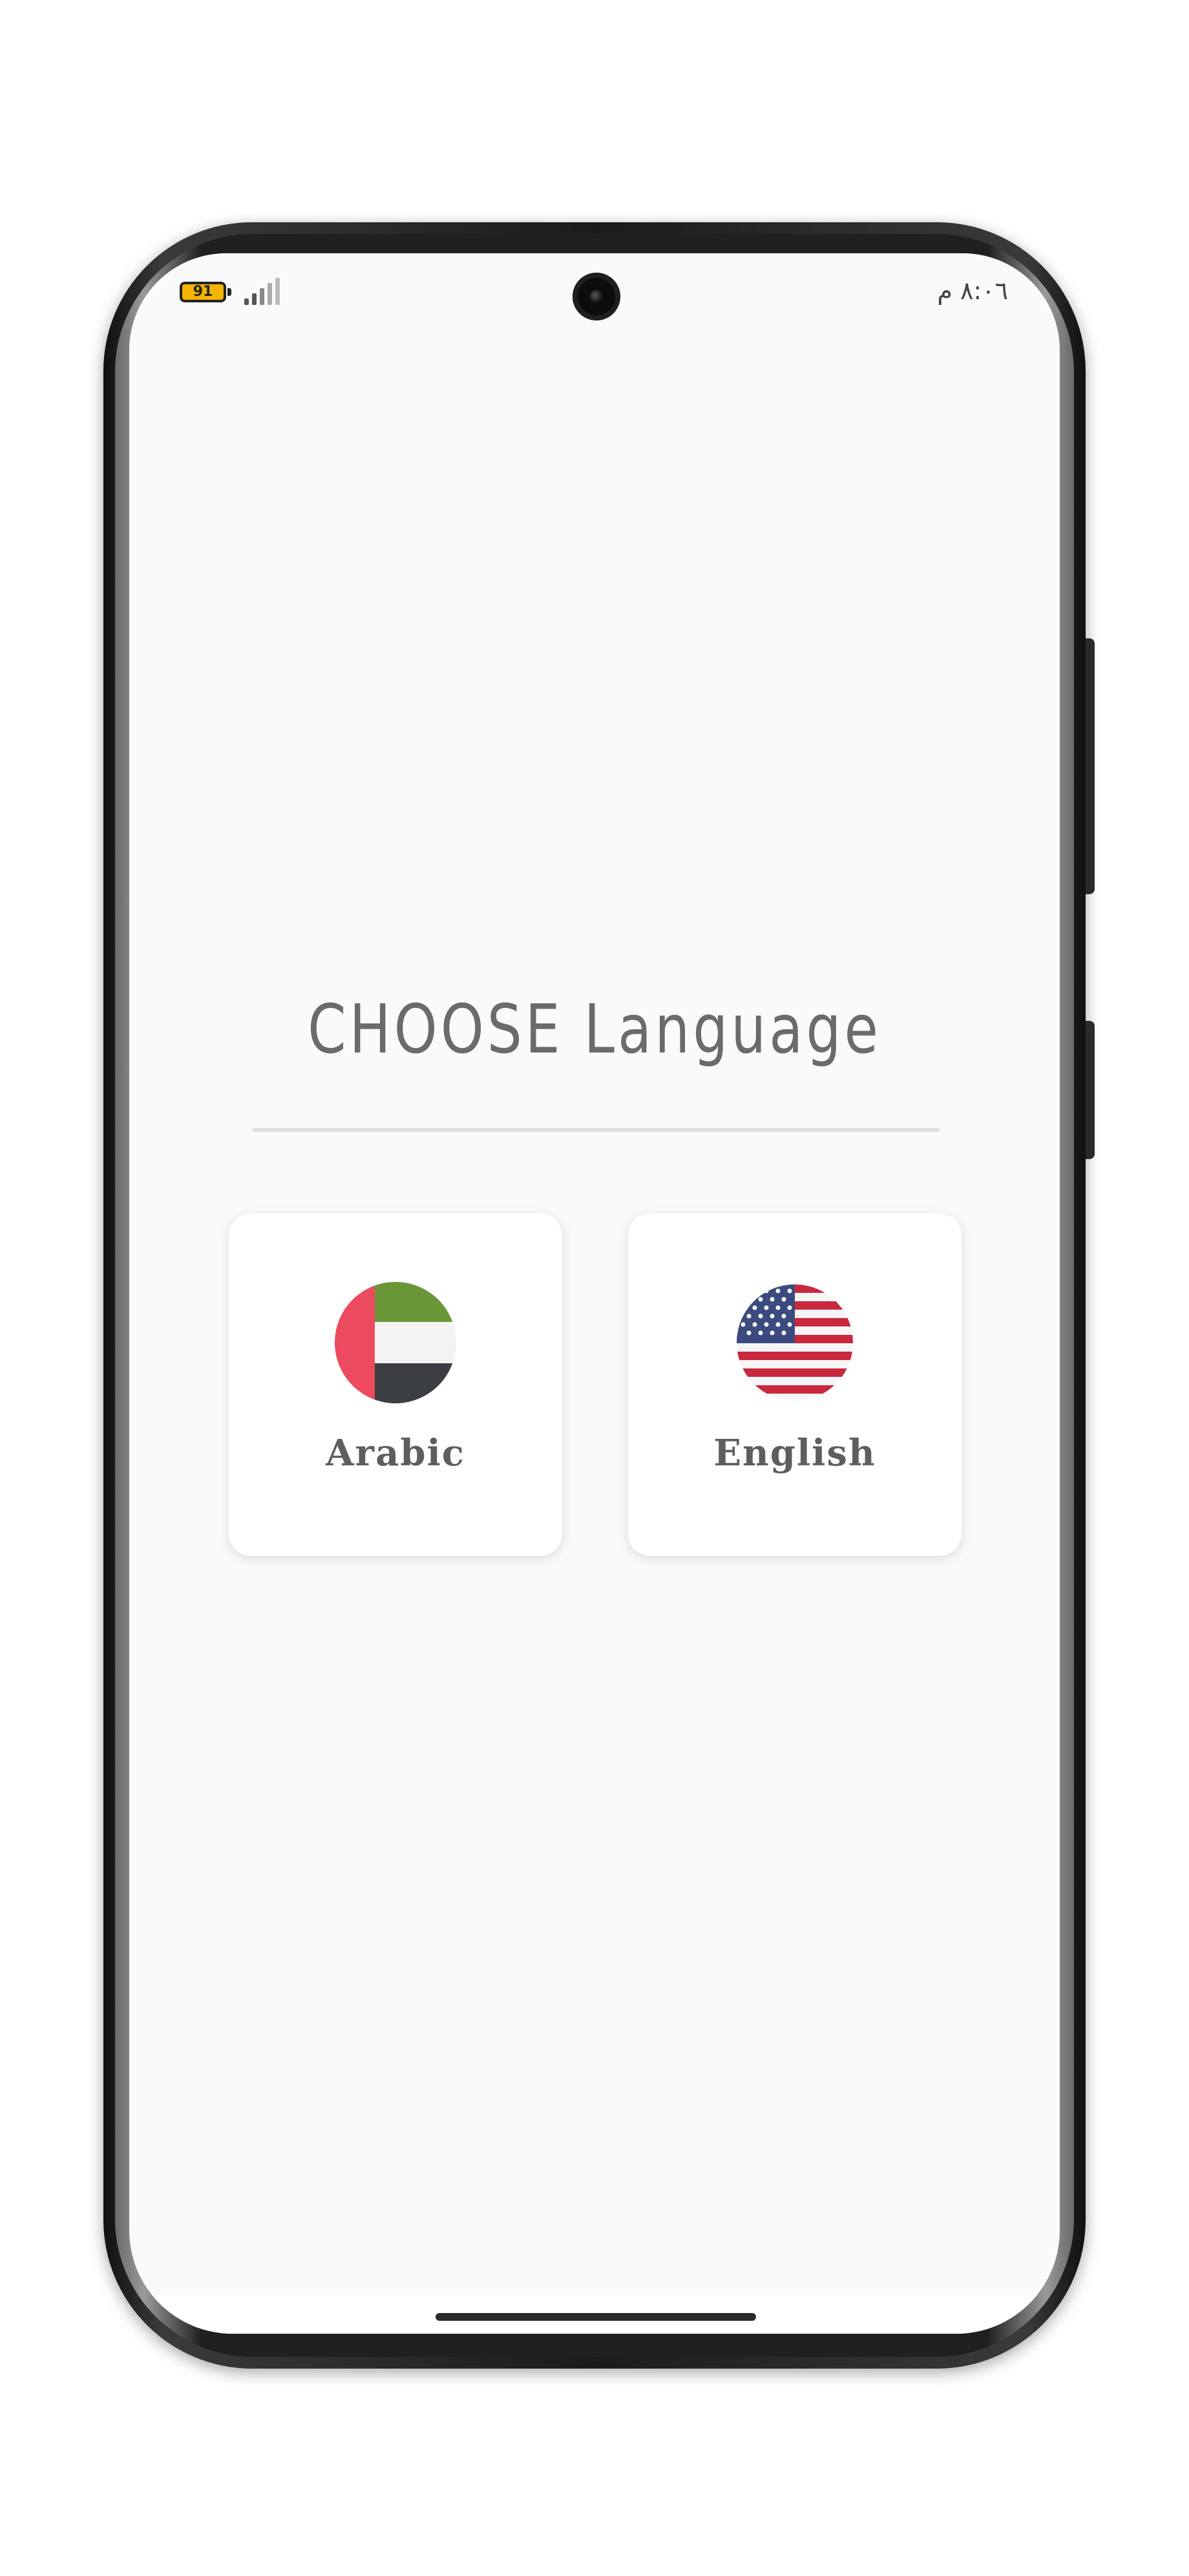 Image resolution: width=1189 pixels, height=2576 pixels. What do you see at coordinates (229, 292) in the screenshot?
I see `battery-tip` at bounding box center [229, 292].